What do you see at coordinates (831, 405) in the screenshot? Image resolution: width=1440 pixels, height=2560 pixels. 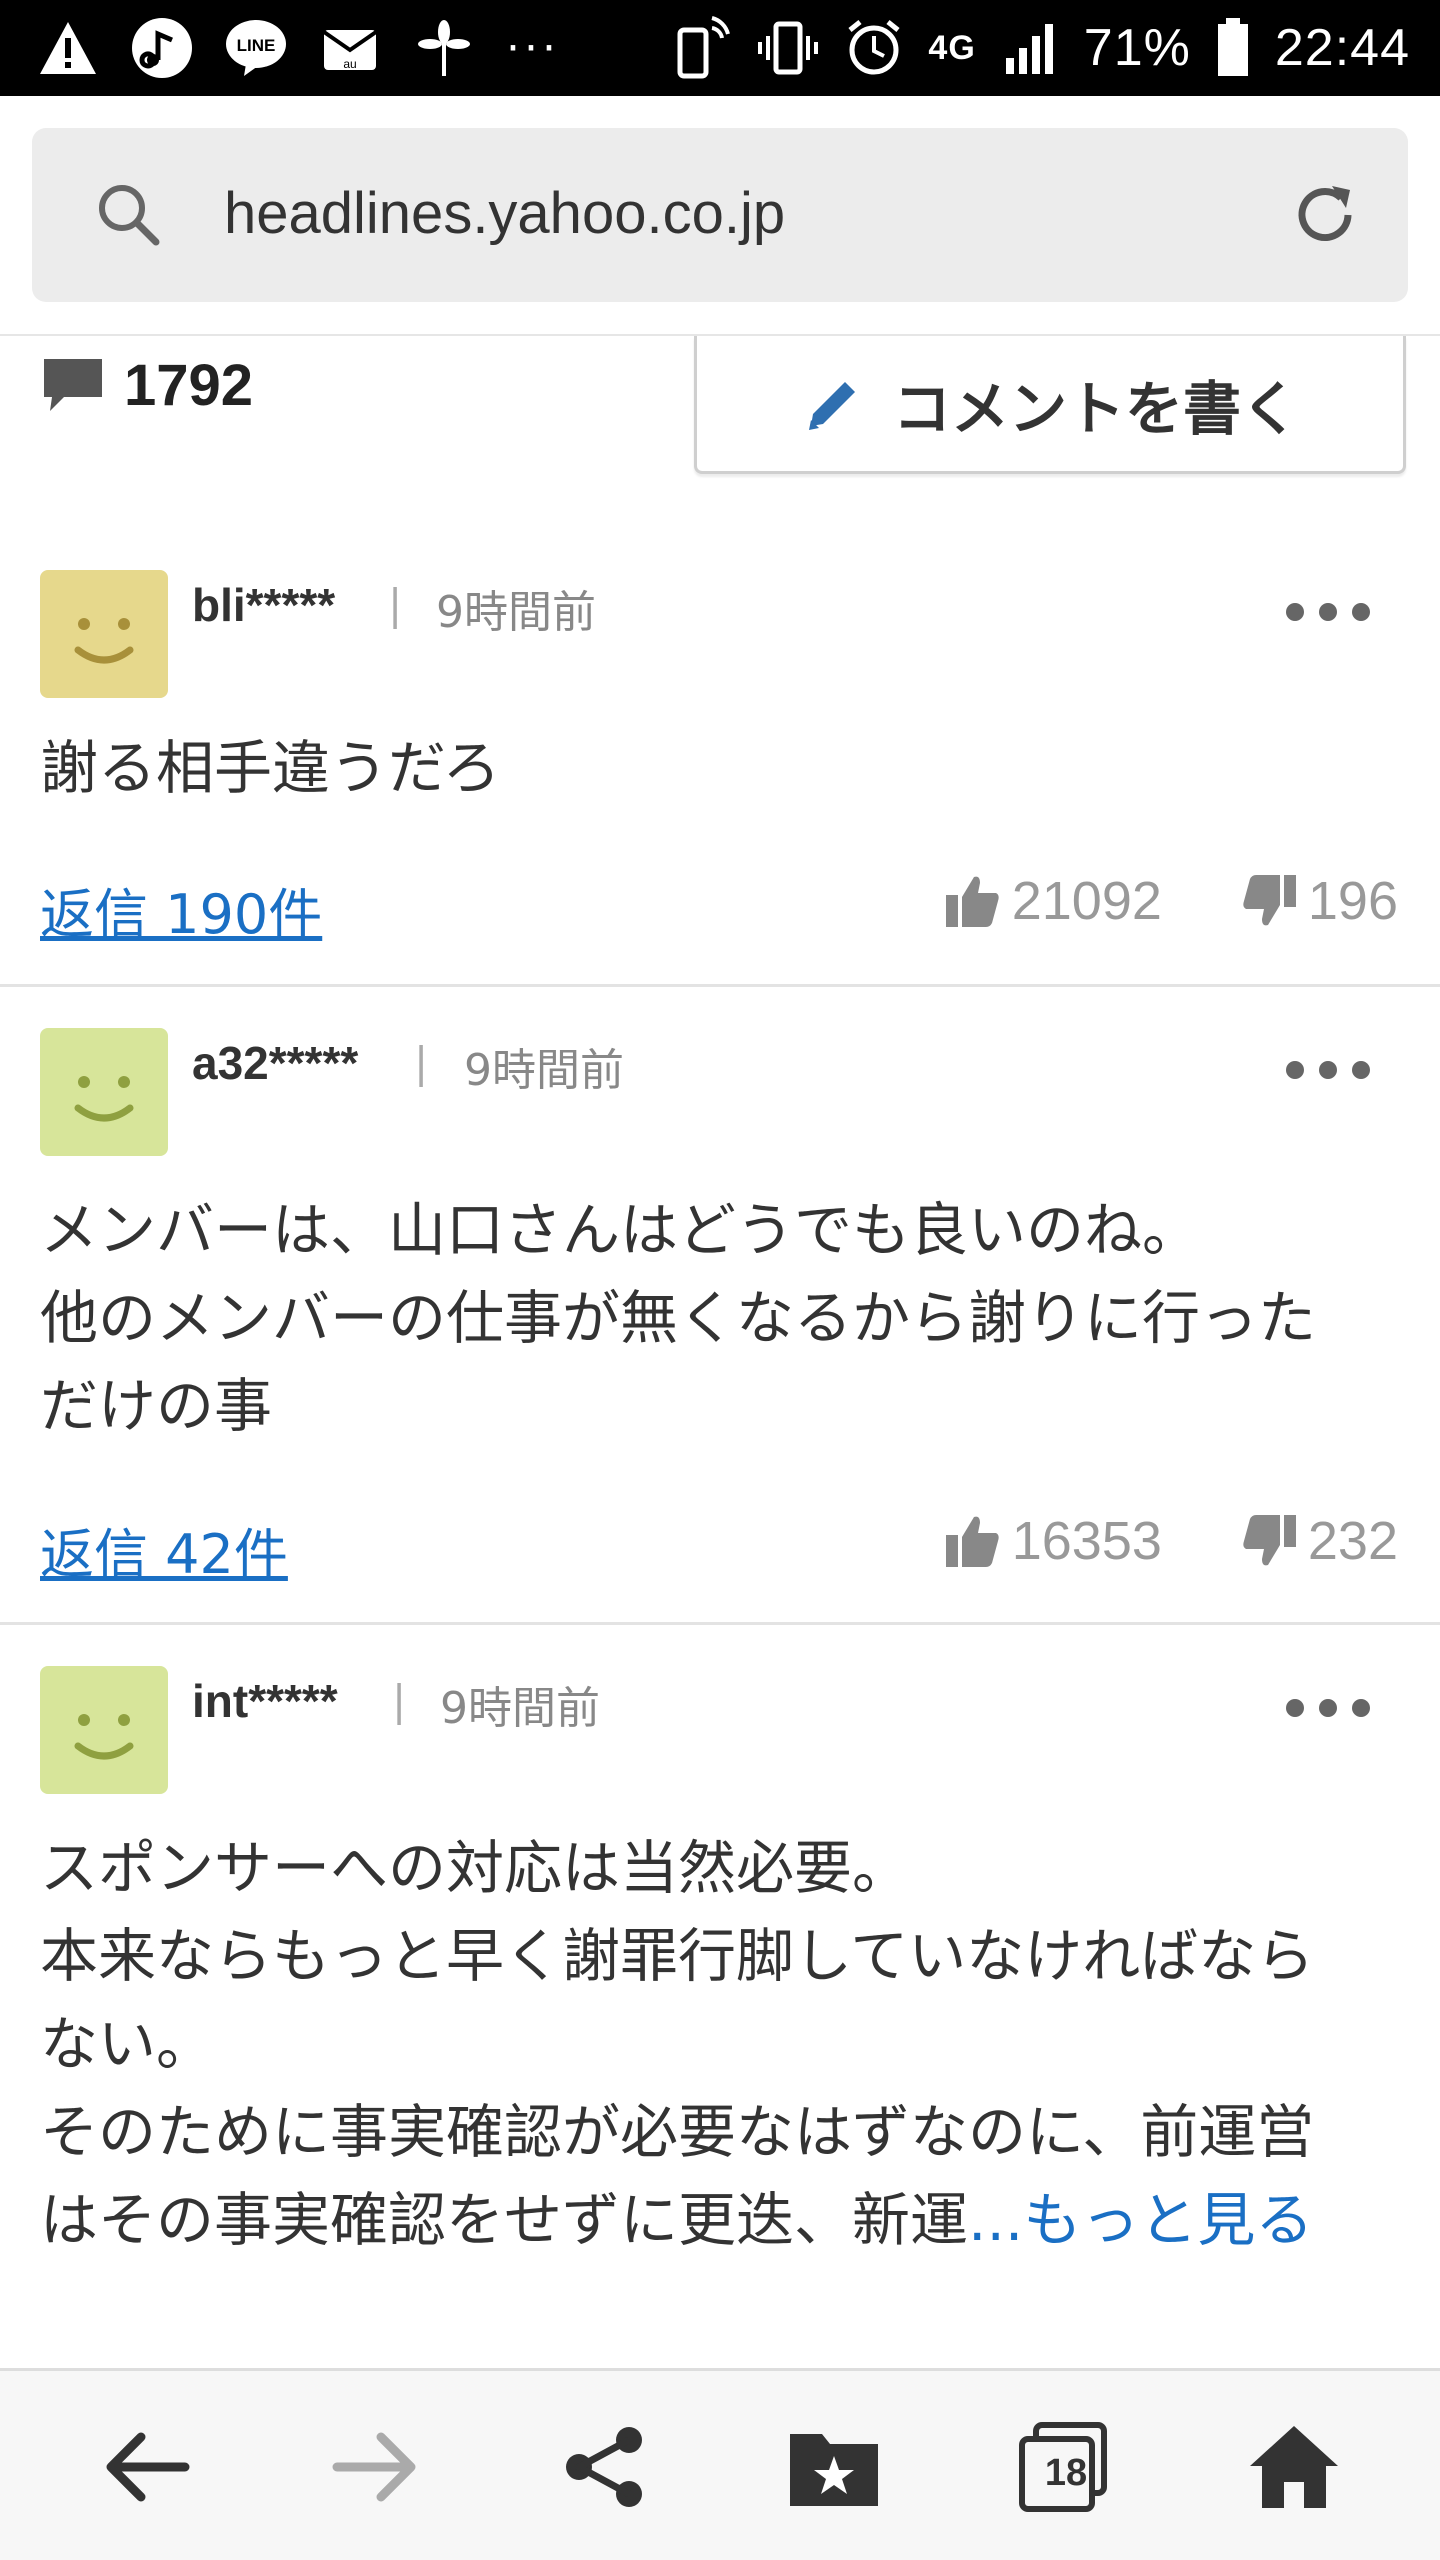 I see `pencil-icon` at bounding box center [831, 405].